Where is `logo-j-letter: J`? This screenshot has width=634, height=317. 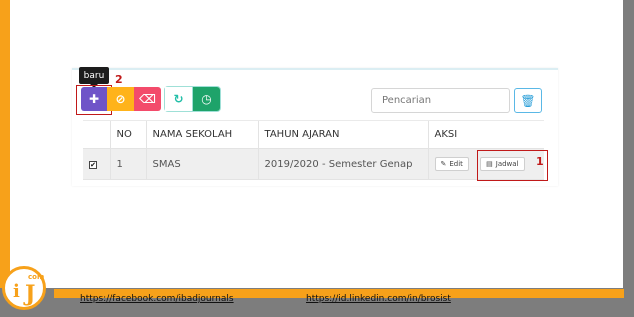 logo-j-letter: J is located at coordinates (30, 294).